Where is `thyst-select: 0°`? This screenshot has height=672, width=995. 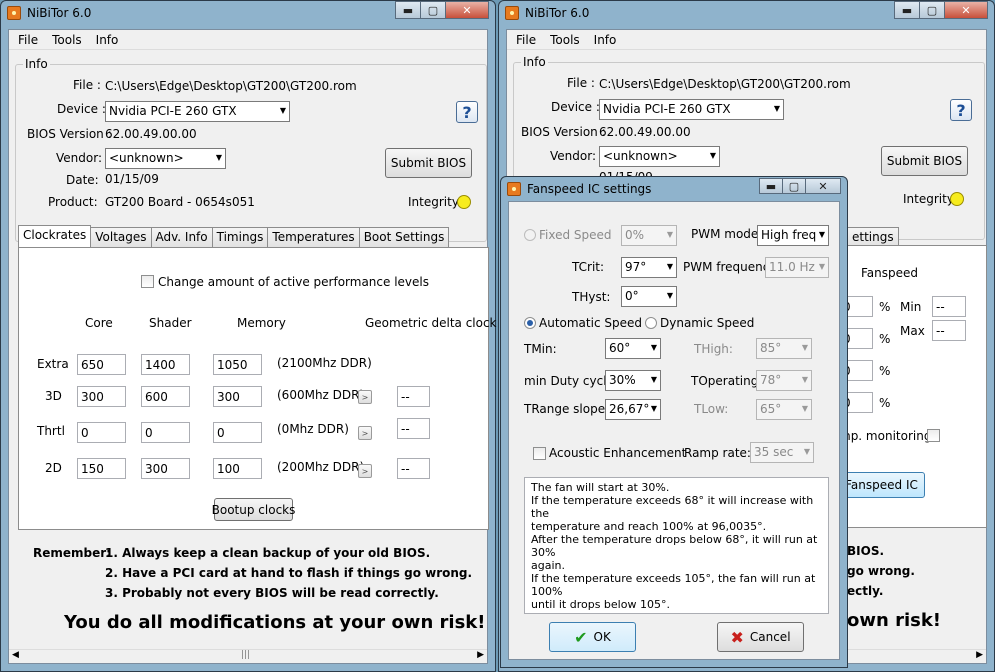 thyst-select: 0° is located at coordinates (649, 296).